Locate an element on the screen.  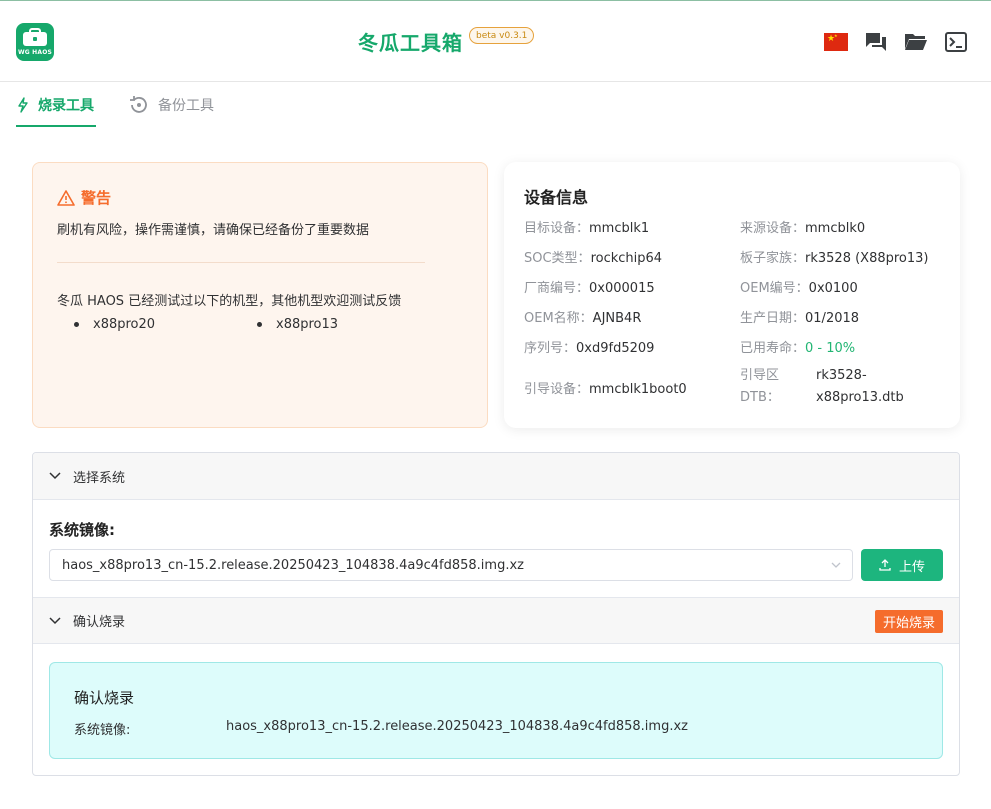
start-burn-button: 开始烧录 is located at coordinates (908, 621).